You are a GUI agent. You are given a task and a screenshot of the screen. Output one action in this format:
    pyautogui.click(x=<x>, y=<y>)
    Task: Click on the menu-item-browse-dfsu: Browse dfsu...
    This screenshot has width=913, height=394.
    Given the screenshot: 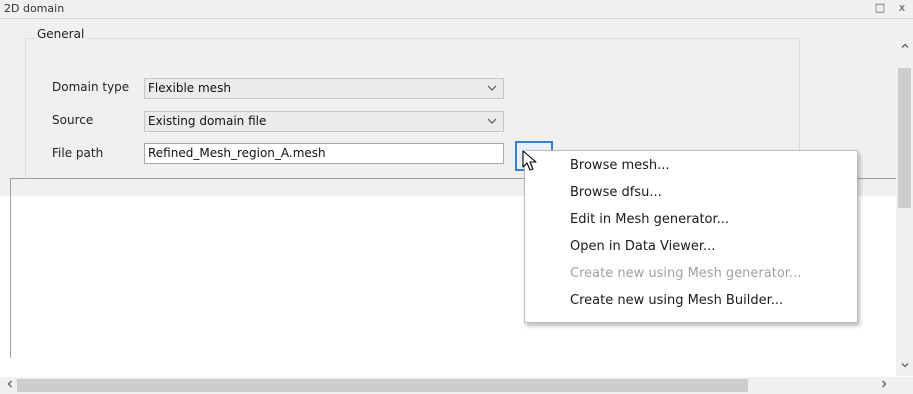 What is the action you would take?
    pyautogui.click(x=616, y=192)
    